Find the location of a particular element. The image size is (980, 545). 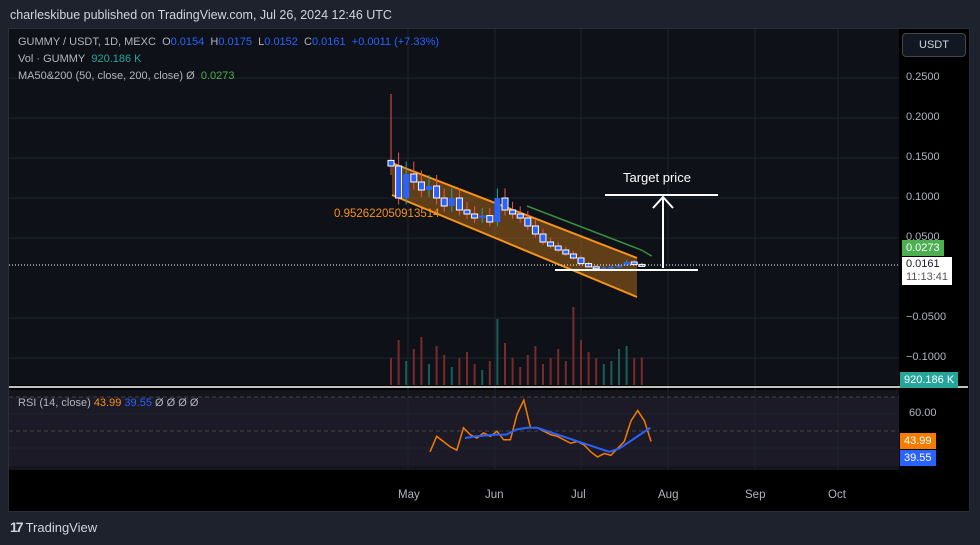

time-tick: Sep is located at coordinates (755, 495).